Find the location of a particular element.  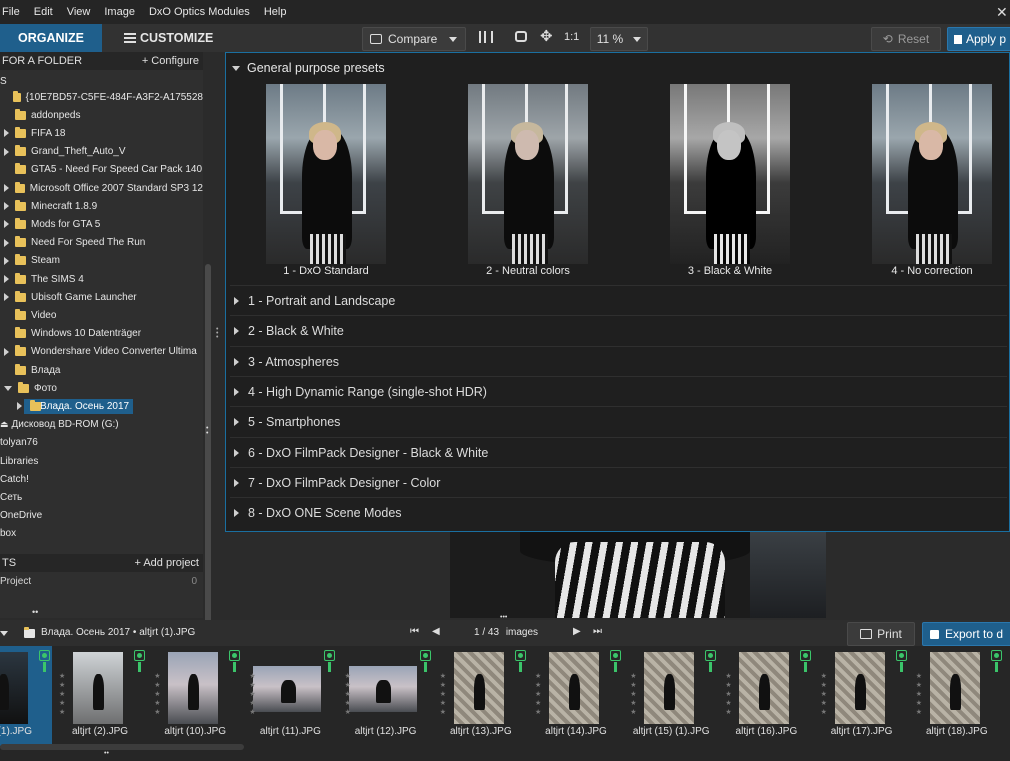

split-view-icon is located at coordinates (486, 37).